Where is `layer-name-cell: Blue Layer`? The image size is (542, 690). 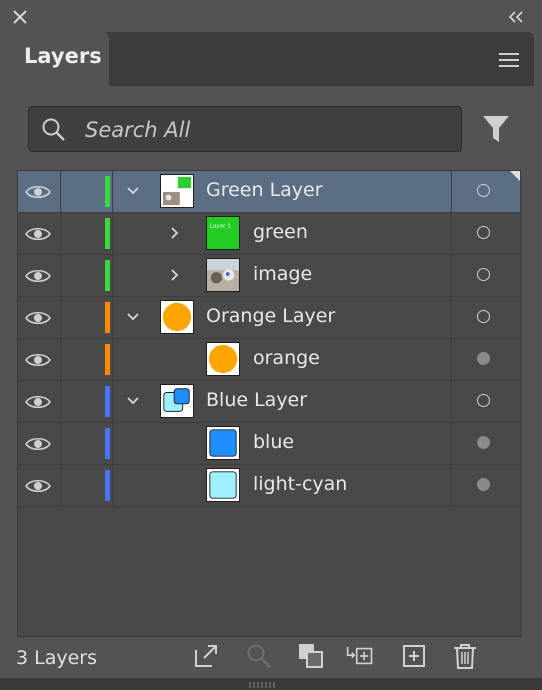 layer-name-cell: Blue Layer is located at coordinates (283, 401).